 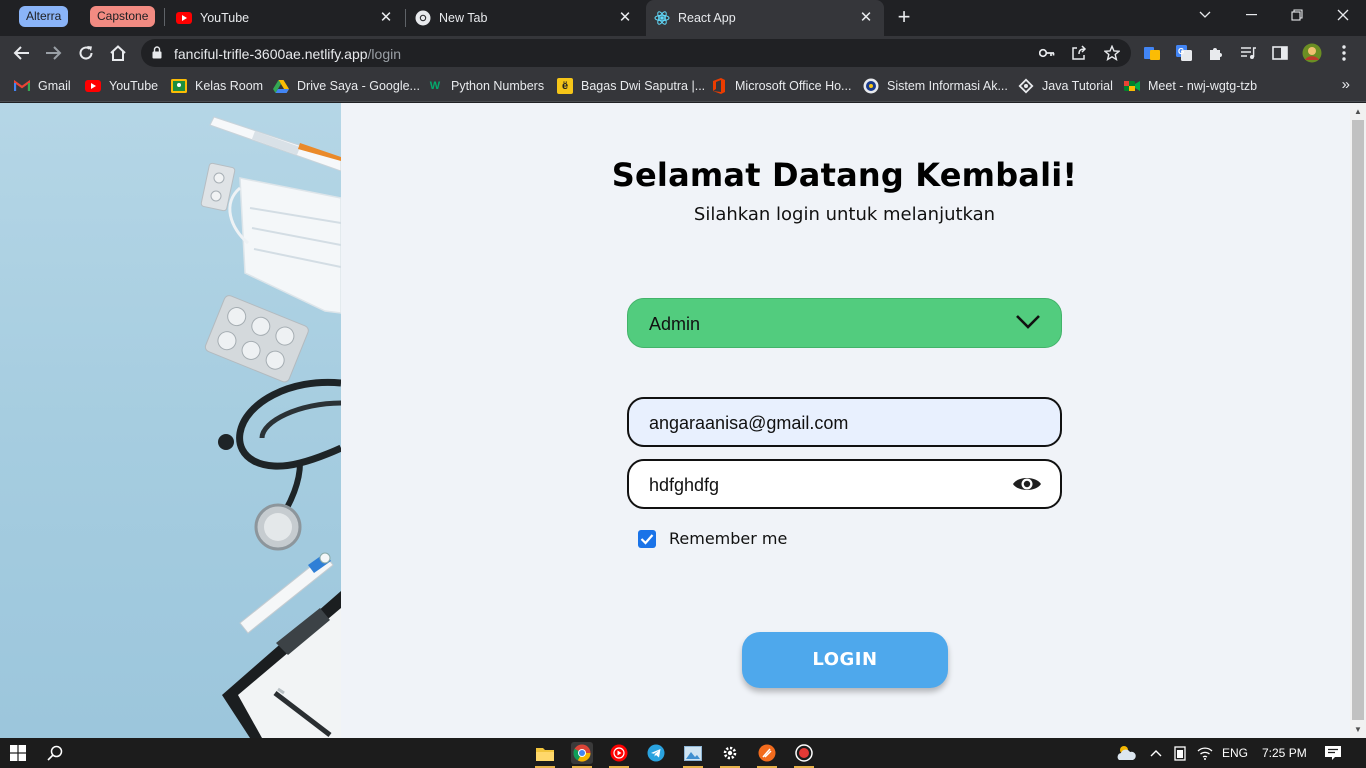 What do you see at coordinates (1358, 111) in the screenshot?
I see `scroll-up-icon: ▲` at bounding box center [1358, 111].